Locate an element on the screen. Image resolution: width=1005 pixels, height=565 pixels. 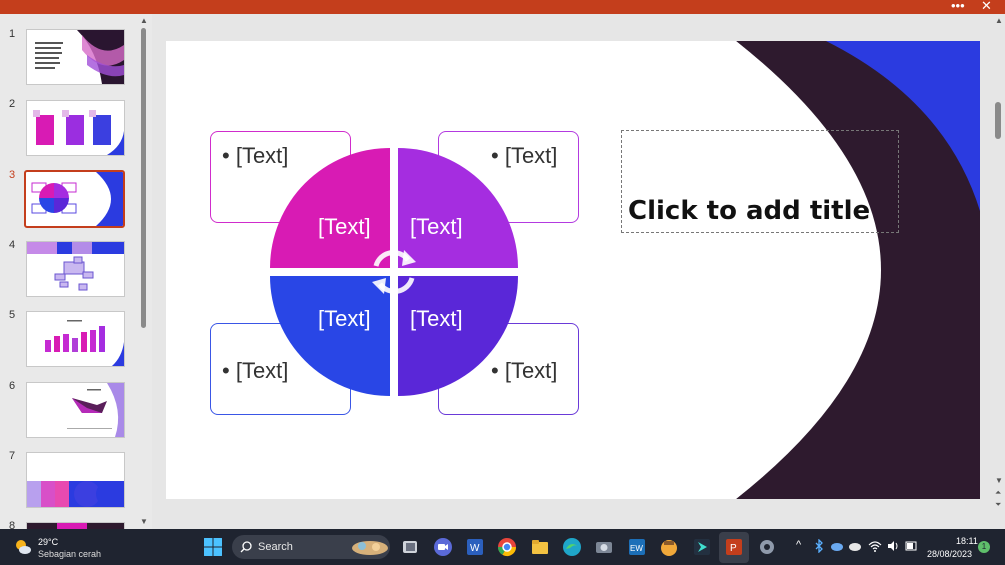
word-icon: W is located at coordinates (475, 547).